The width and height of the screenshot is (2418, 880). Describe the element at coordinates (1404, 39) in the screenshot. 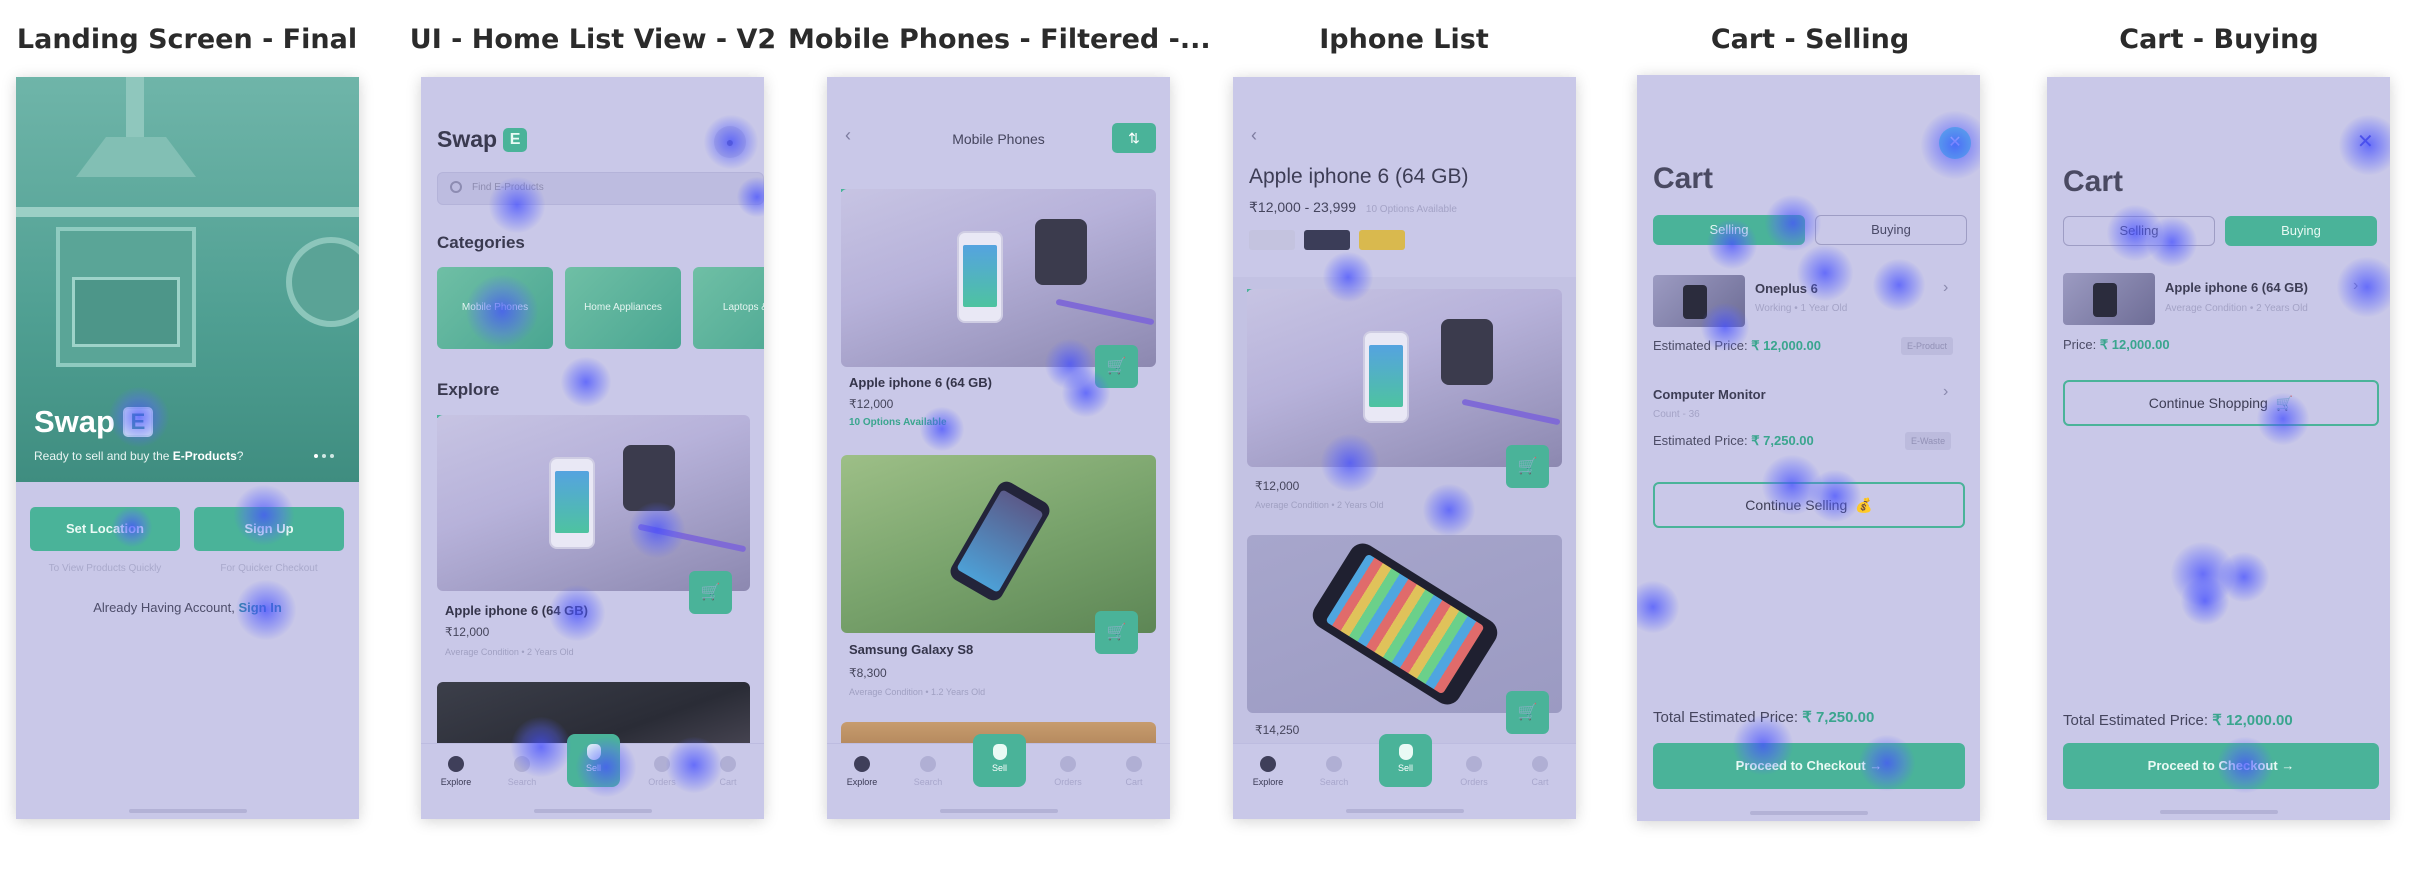

I see `frame-title-iphone-list: Iphone List` at that location.